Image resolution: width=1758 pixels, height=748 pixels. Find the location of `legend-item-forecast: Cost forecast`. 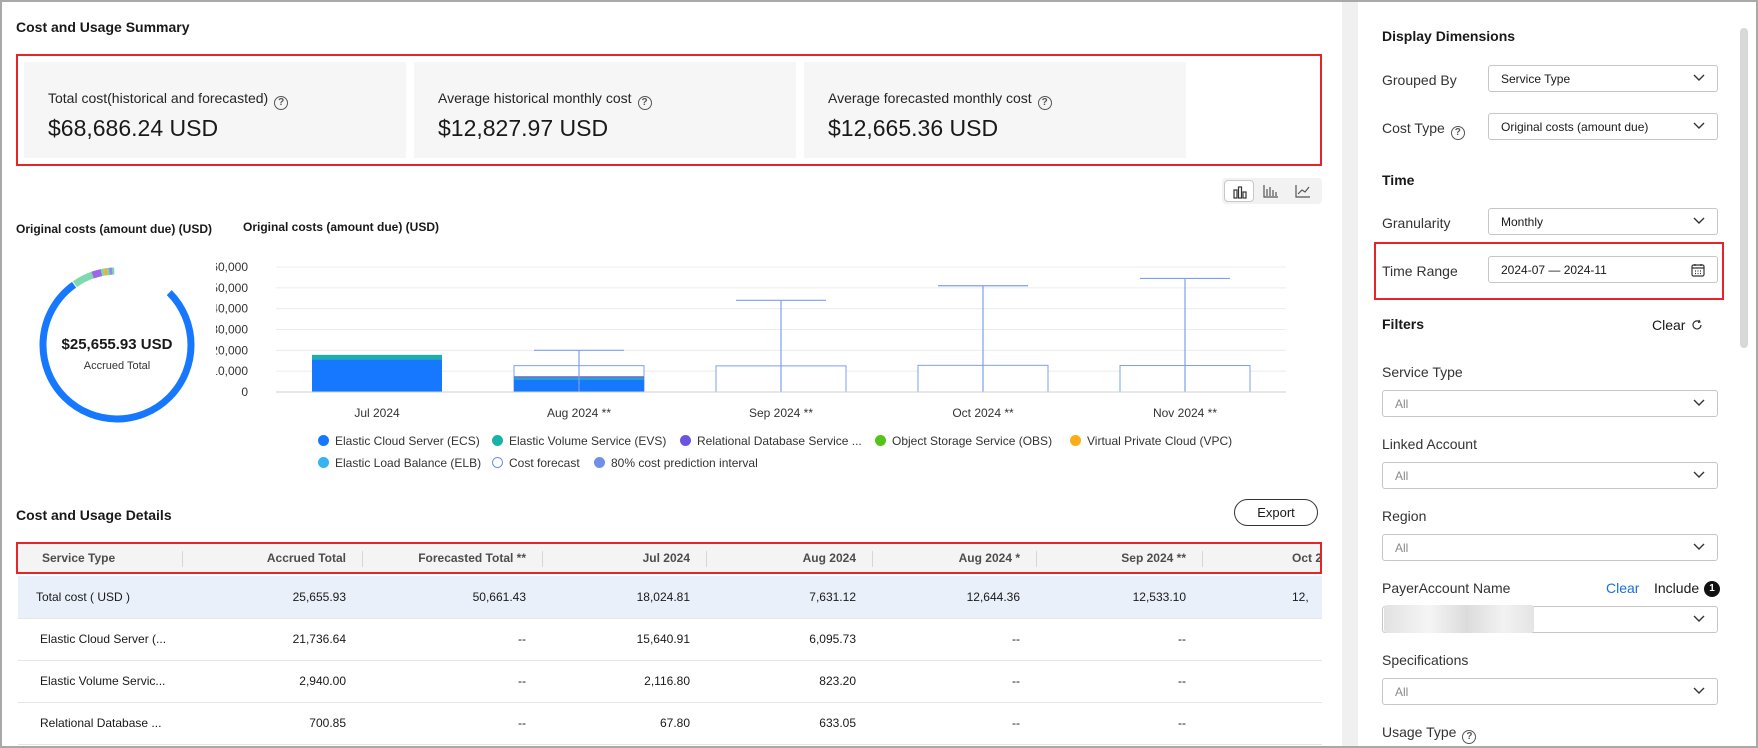

legend-item-forecast: Cost forecast is located at coordinates (536, 463).